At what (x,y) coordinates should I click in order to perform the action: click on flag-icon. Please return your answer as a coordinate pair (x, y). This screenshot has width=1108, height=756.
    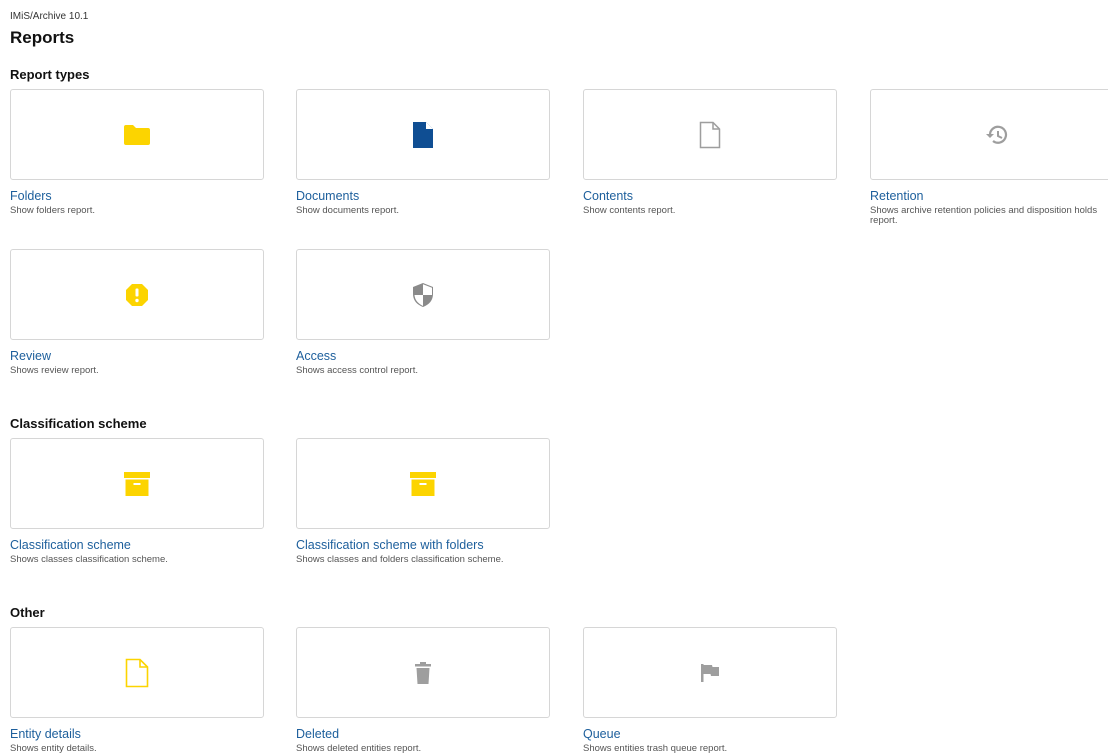
    Looking at the image, I should click on (710, 673).